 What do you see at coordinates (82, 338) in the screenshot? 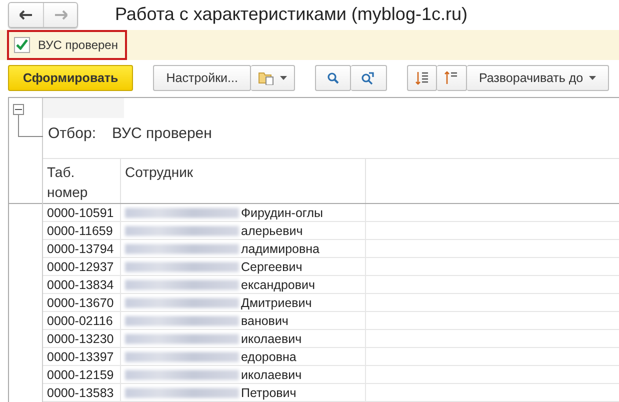
I see `table-cell: 0000-13230` at bounding box center [82, 338].